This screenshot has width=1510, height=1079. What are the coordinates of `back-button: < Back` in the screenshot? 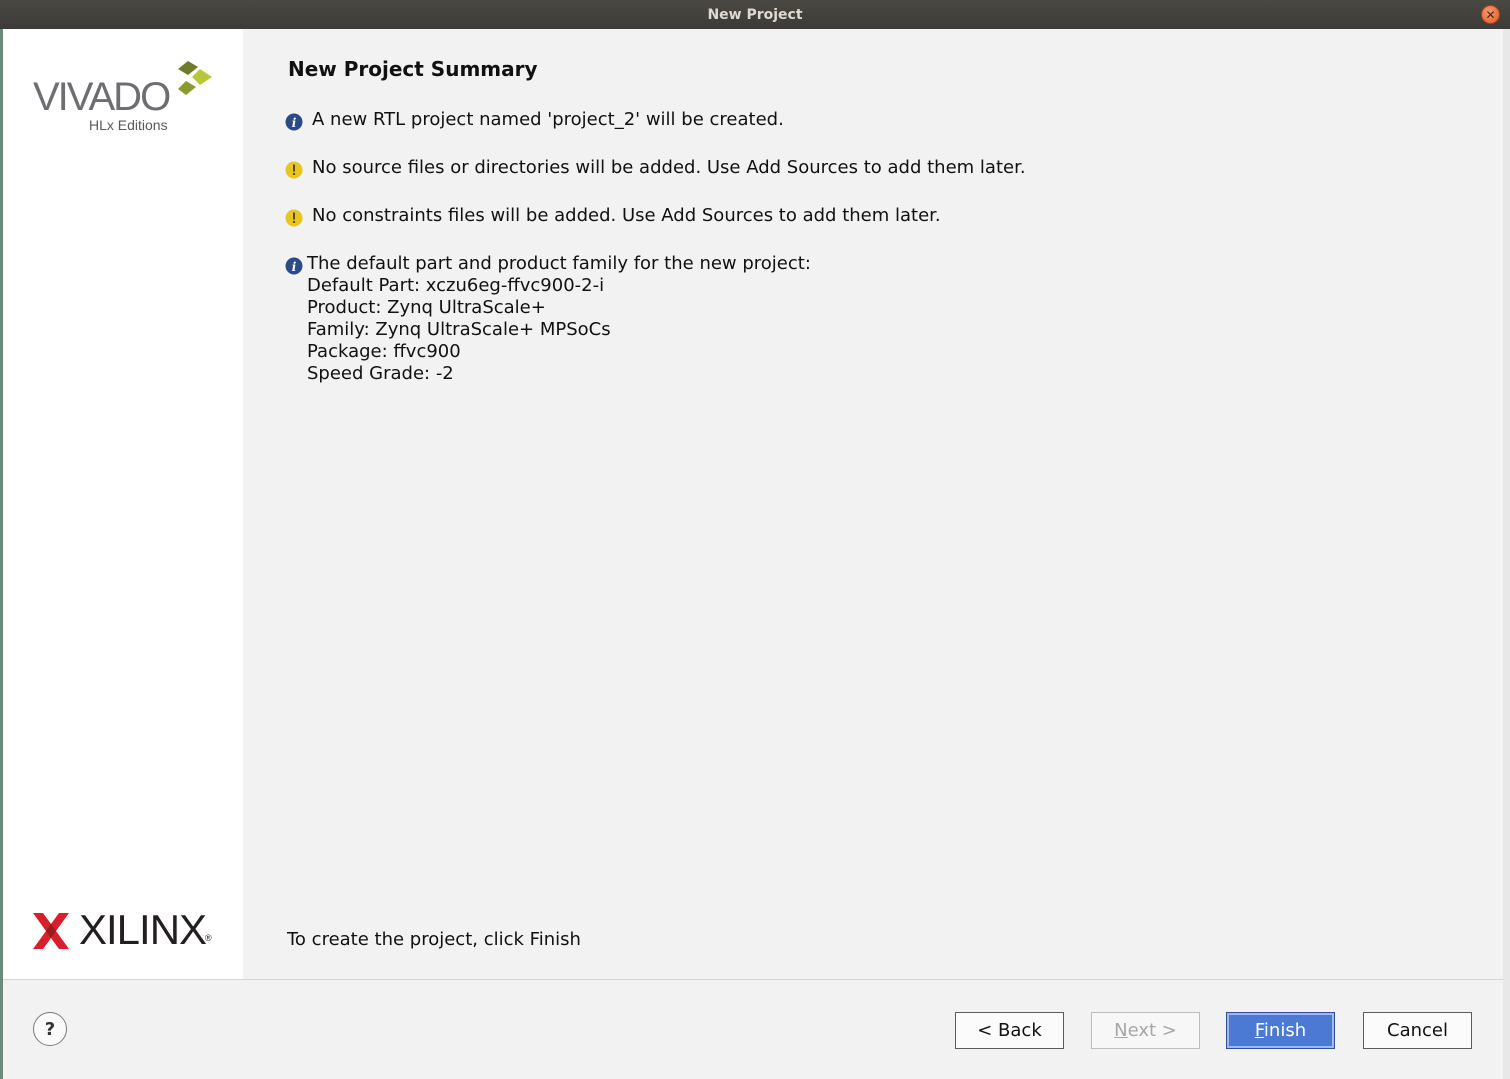 It's located at (1009, 1030).